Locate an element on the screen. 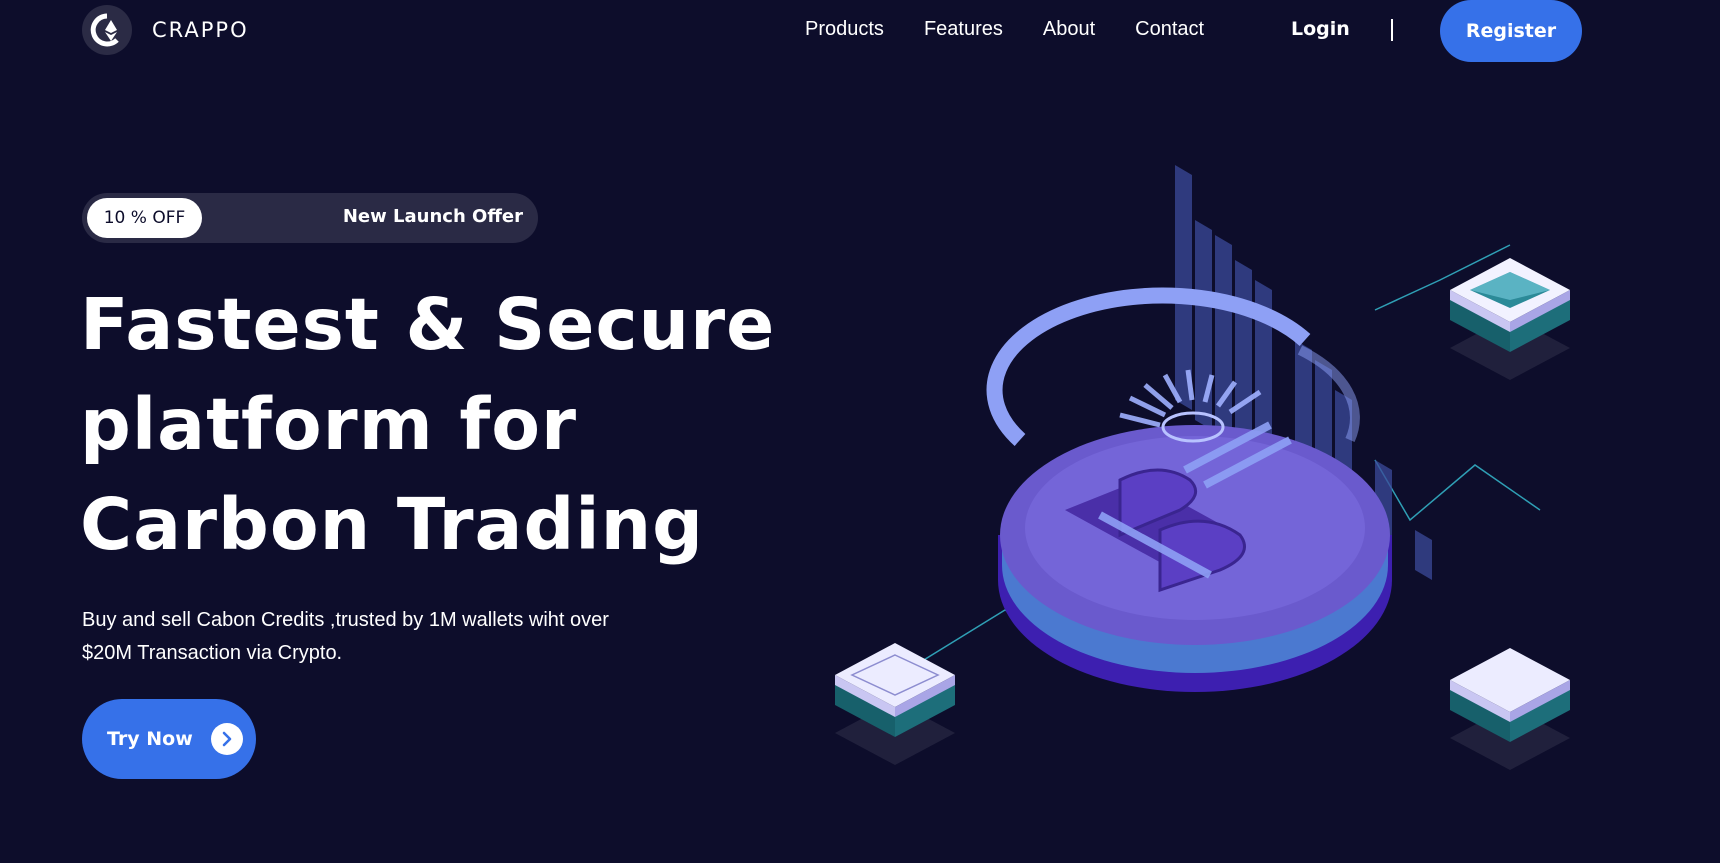 The width and height of the screenshot is (1720, 863). offer-text: New Launch Offer is located at coordinates (432, 216).